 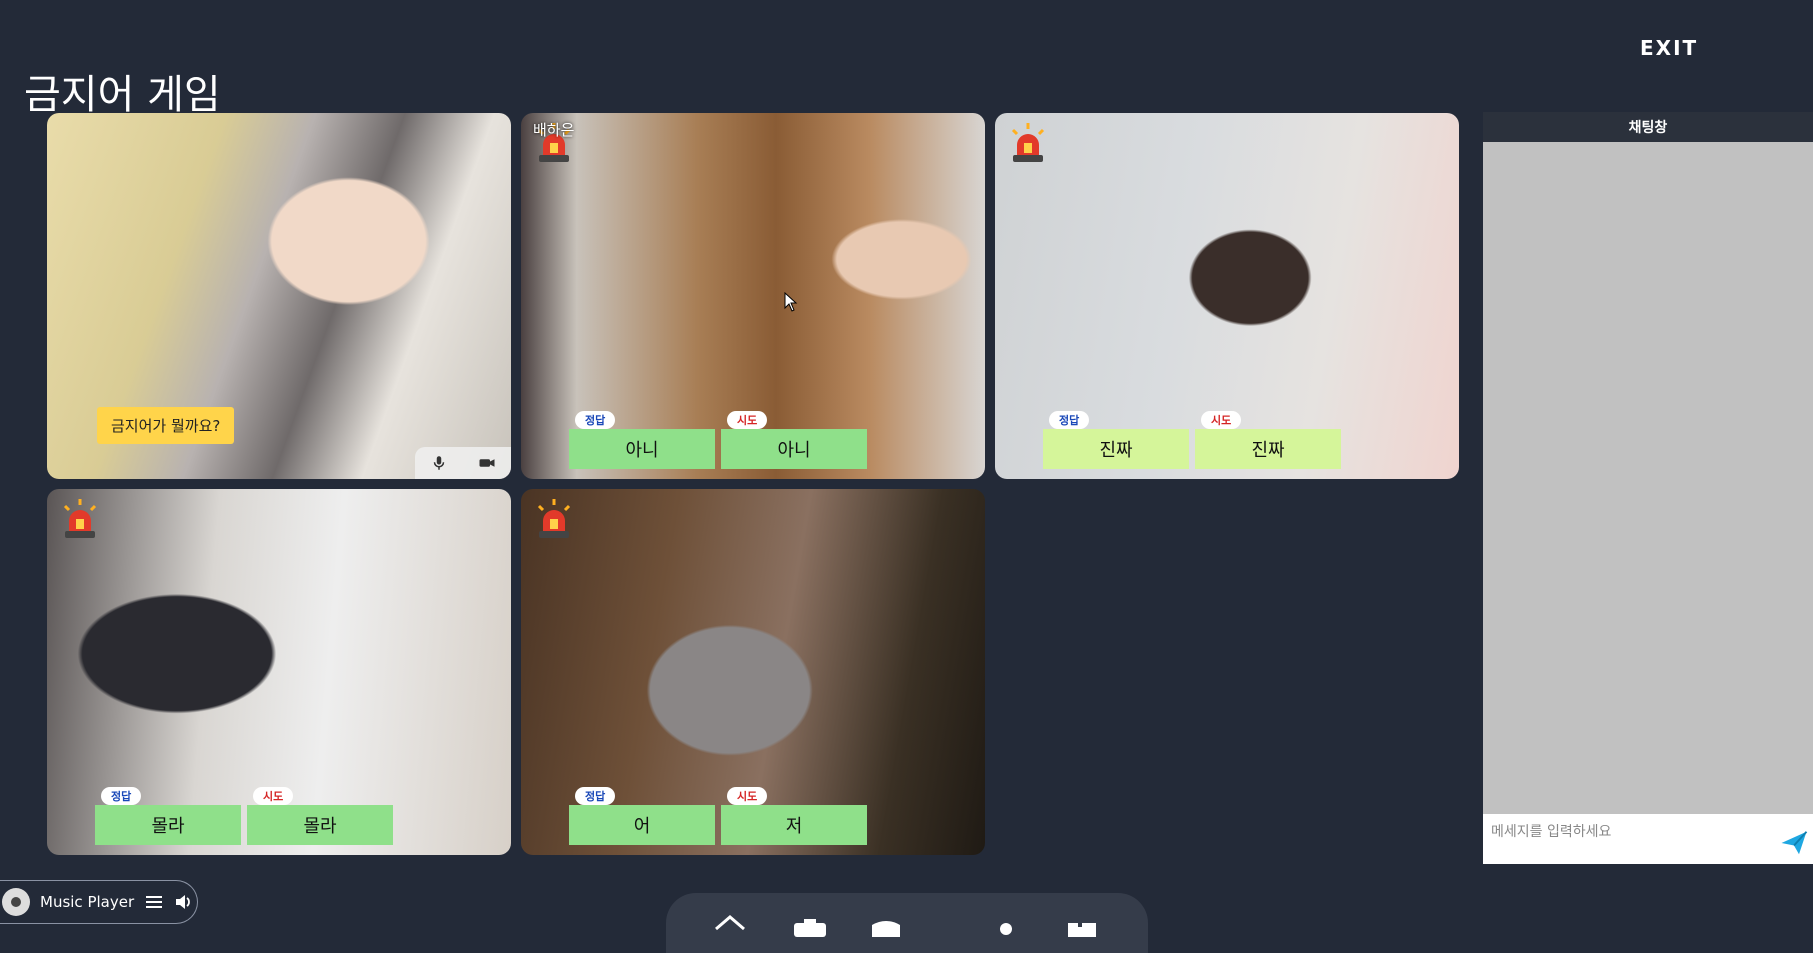 I want to click on microphone-nav-icon, so click(x=1006, y=925).